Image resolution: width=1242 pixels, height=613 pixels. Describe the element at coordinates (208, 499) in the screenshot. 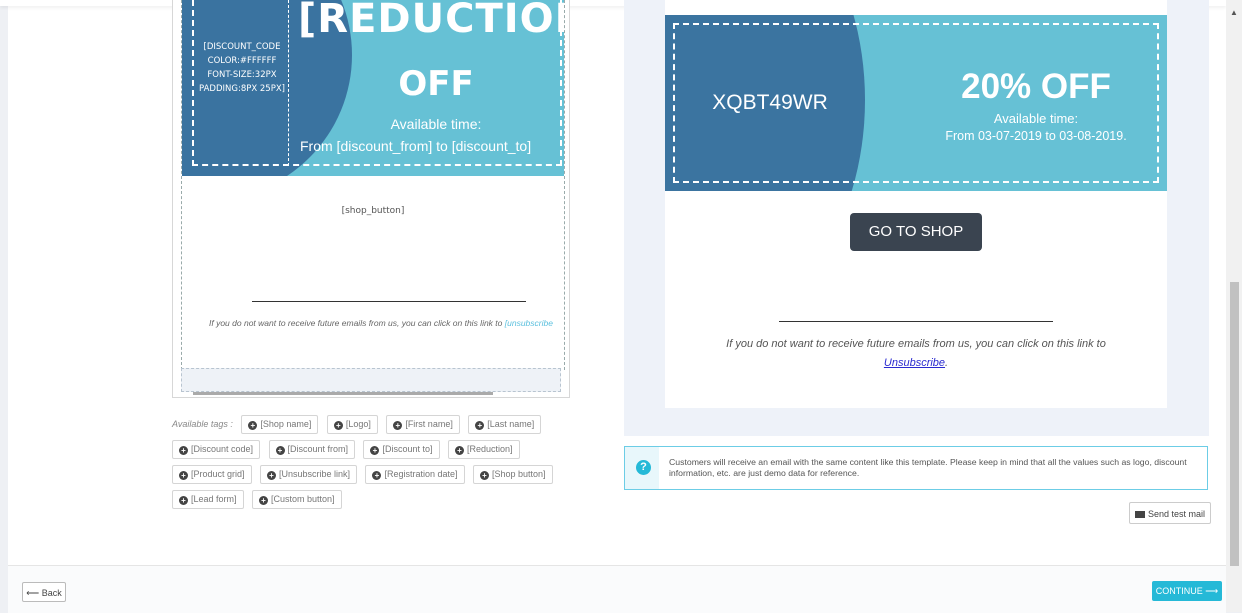

I see `tag-lead-form: + [Lead form]` at that location.